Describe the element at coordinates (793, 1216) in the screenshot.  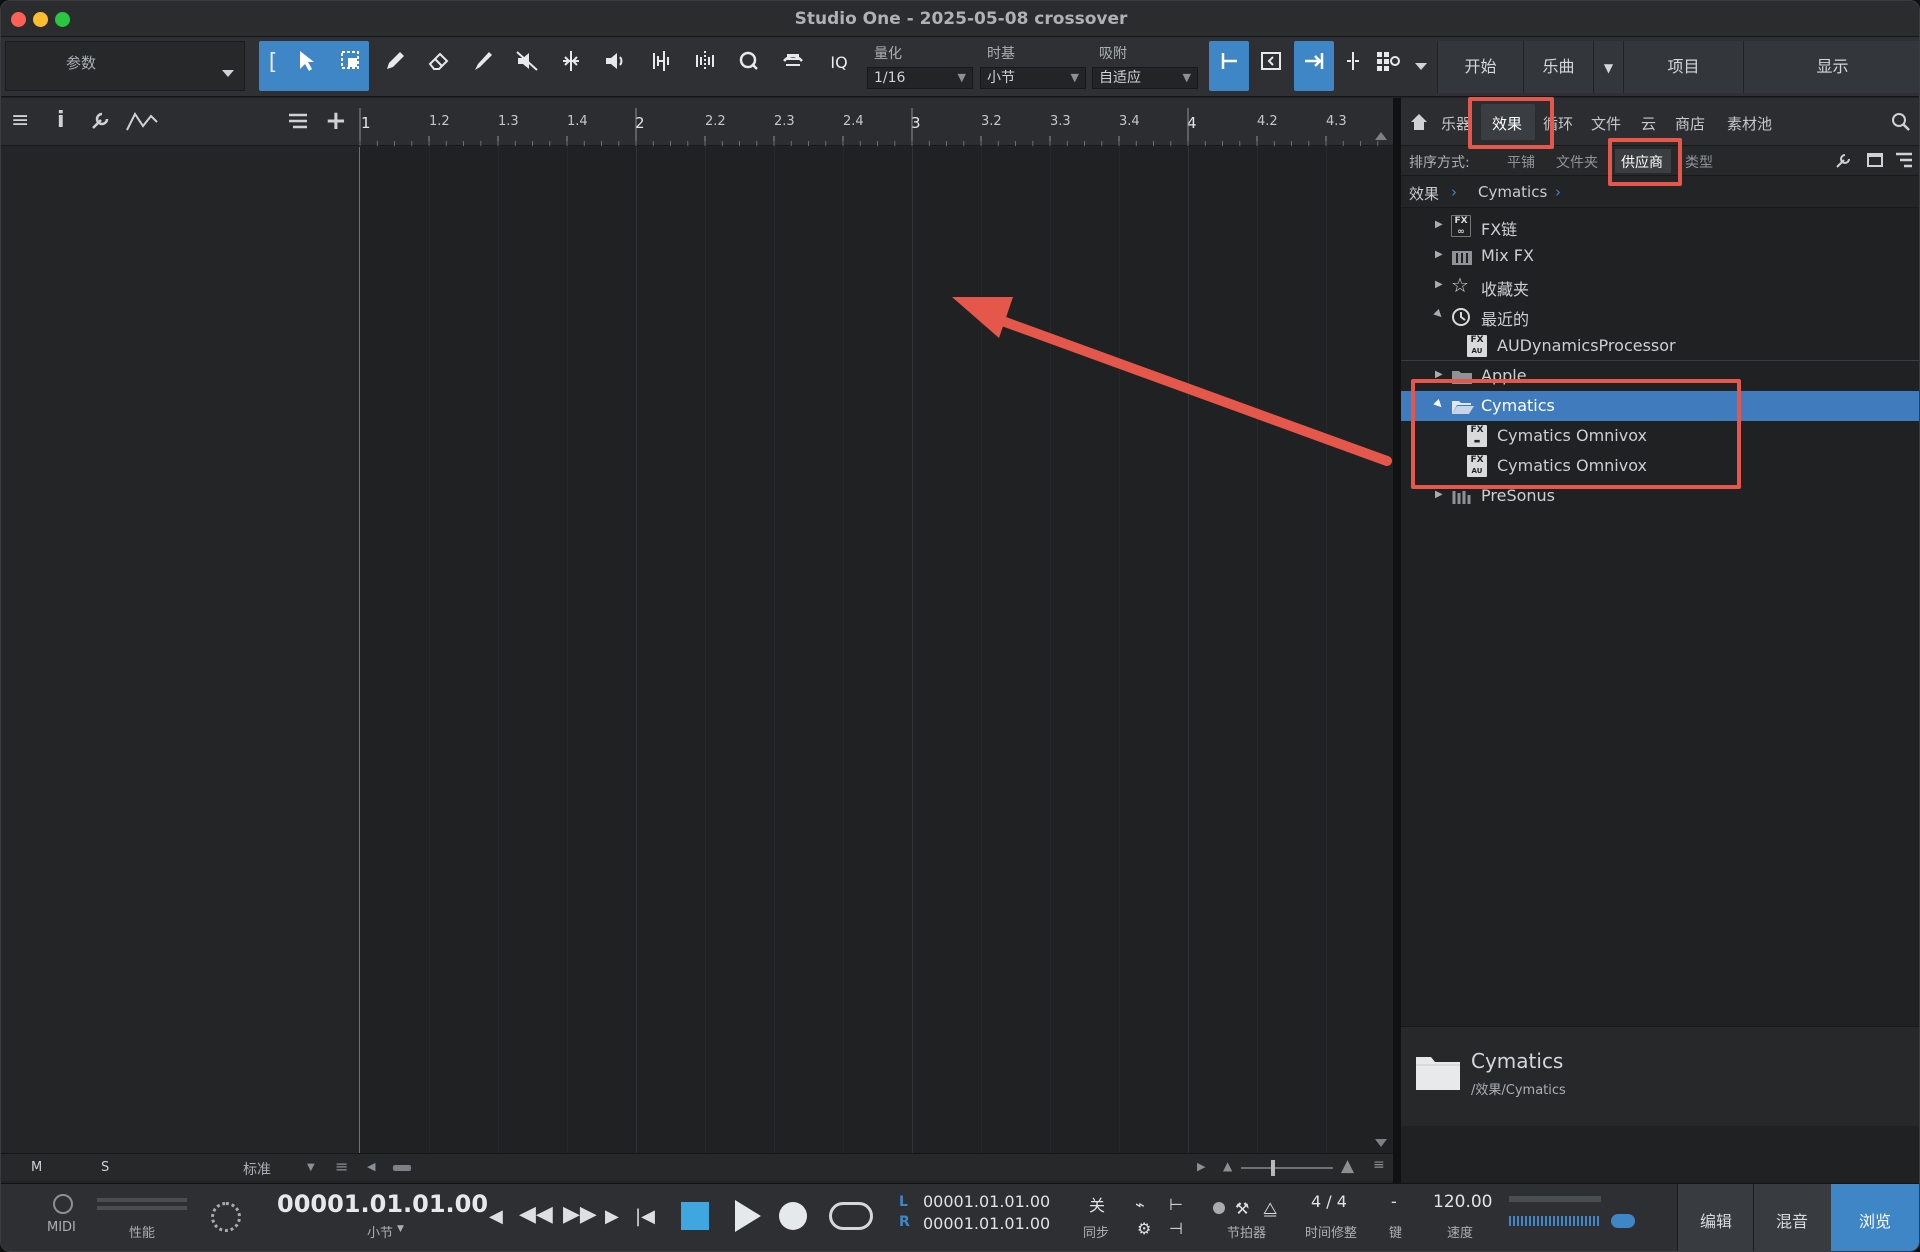
I see `record-button` at that location.